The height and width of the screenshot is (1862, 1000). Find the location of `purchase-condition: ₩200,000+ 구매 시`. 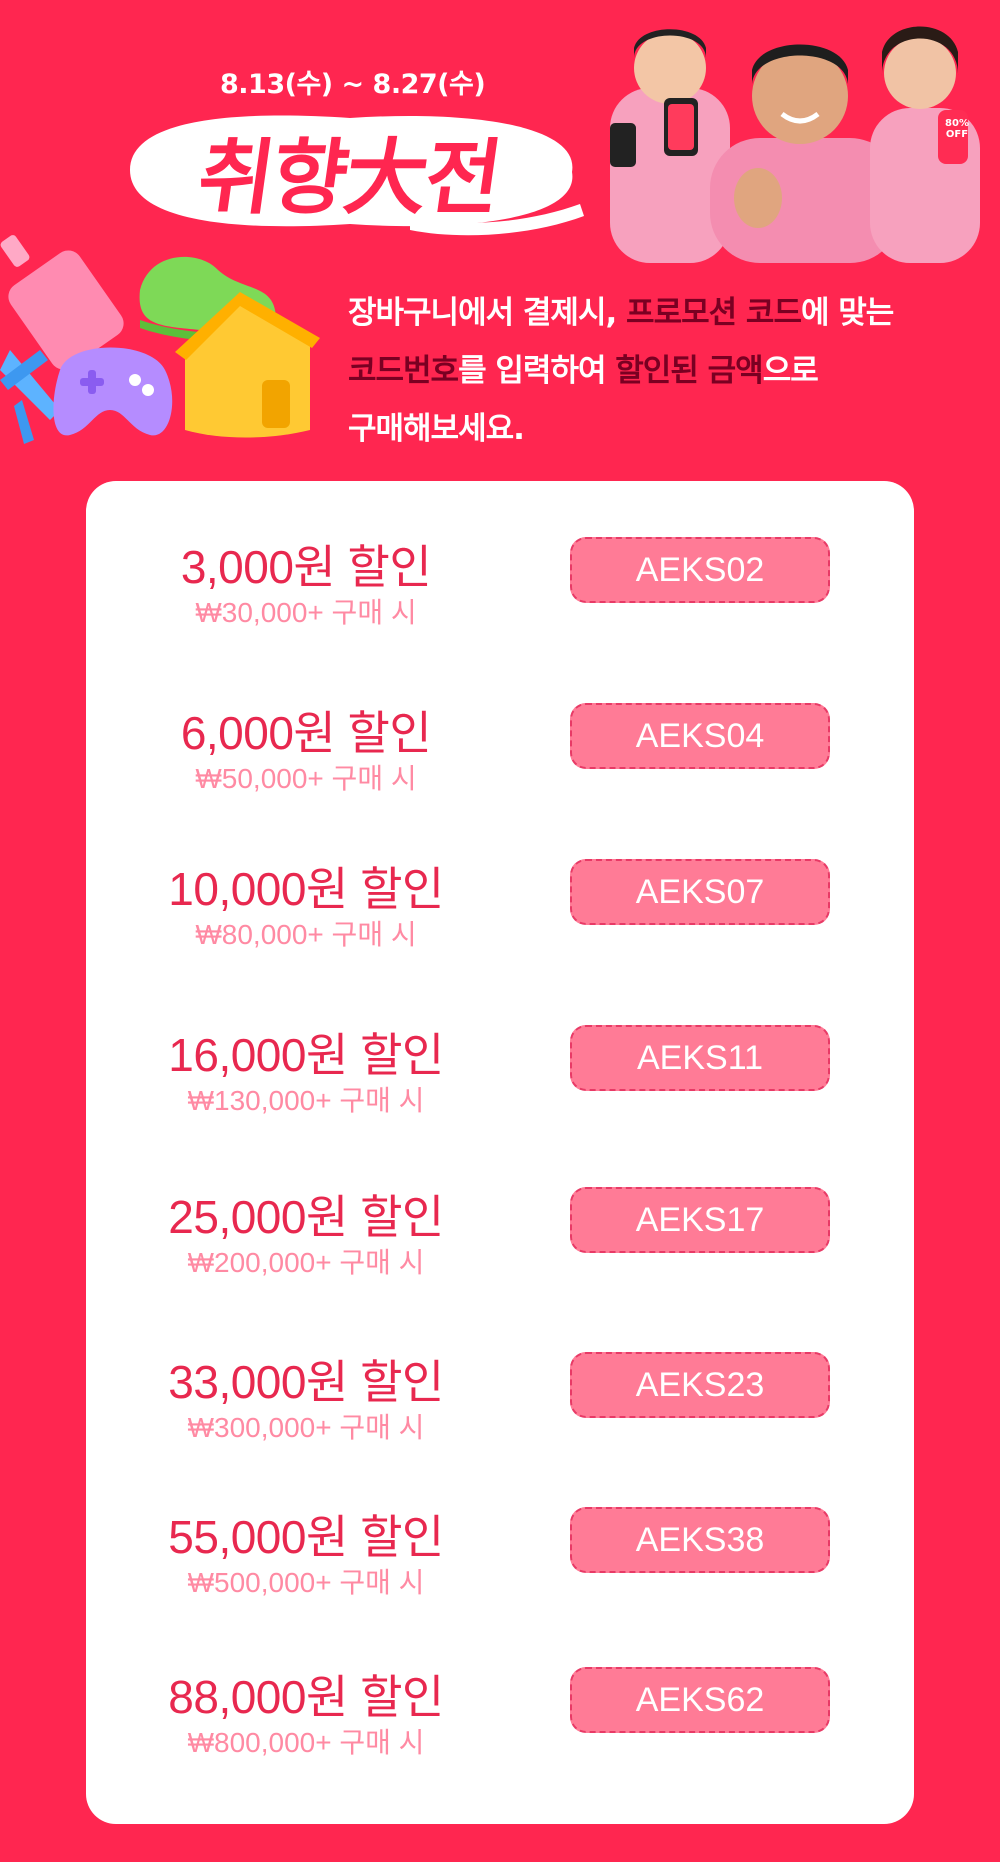

purchase-condition: ₩200,000+ 구매 시 is located at coordinates (306, 1262).